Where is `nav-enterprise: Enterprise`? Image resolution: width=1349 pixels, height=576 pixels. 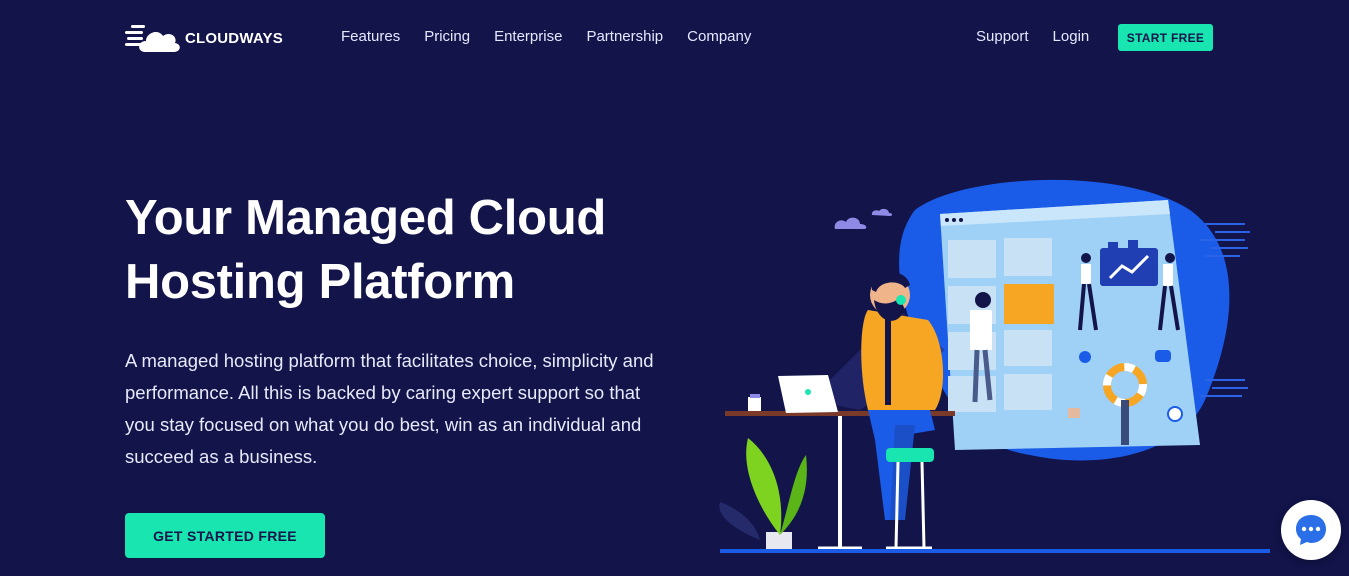
nav-enterprise: Enterprise is located at coordinates (528, 36).